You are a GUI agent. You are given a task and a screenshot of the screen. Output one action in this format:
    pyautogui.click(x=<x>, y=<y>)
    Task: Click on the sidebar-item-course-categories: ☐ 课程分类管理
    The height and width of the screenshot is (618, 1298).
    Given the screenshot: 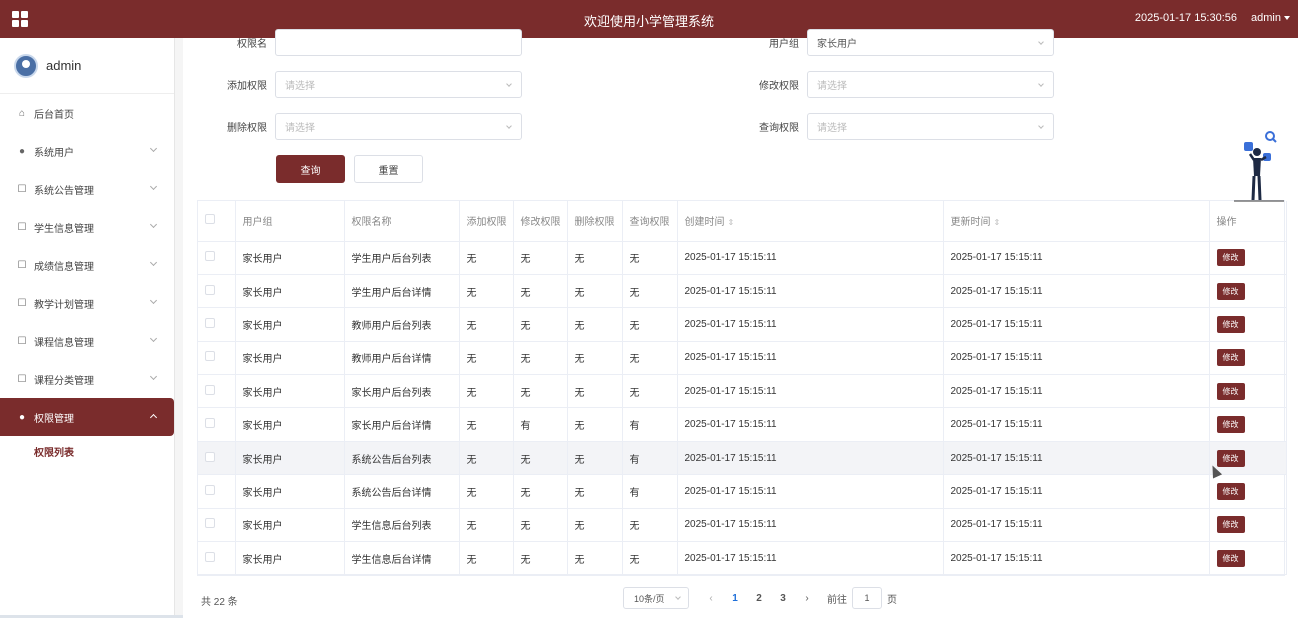 What is the action you would take?
    pyautogui.click(x=87, y=379)
    